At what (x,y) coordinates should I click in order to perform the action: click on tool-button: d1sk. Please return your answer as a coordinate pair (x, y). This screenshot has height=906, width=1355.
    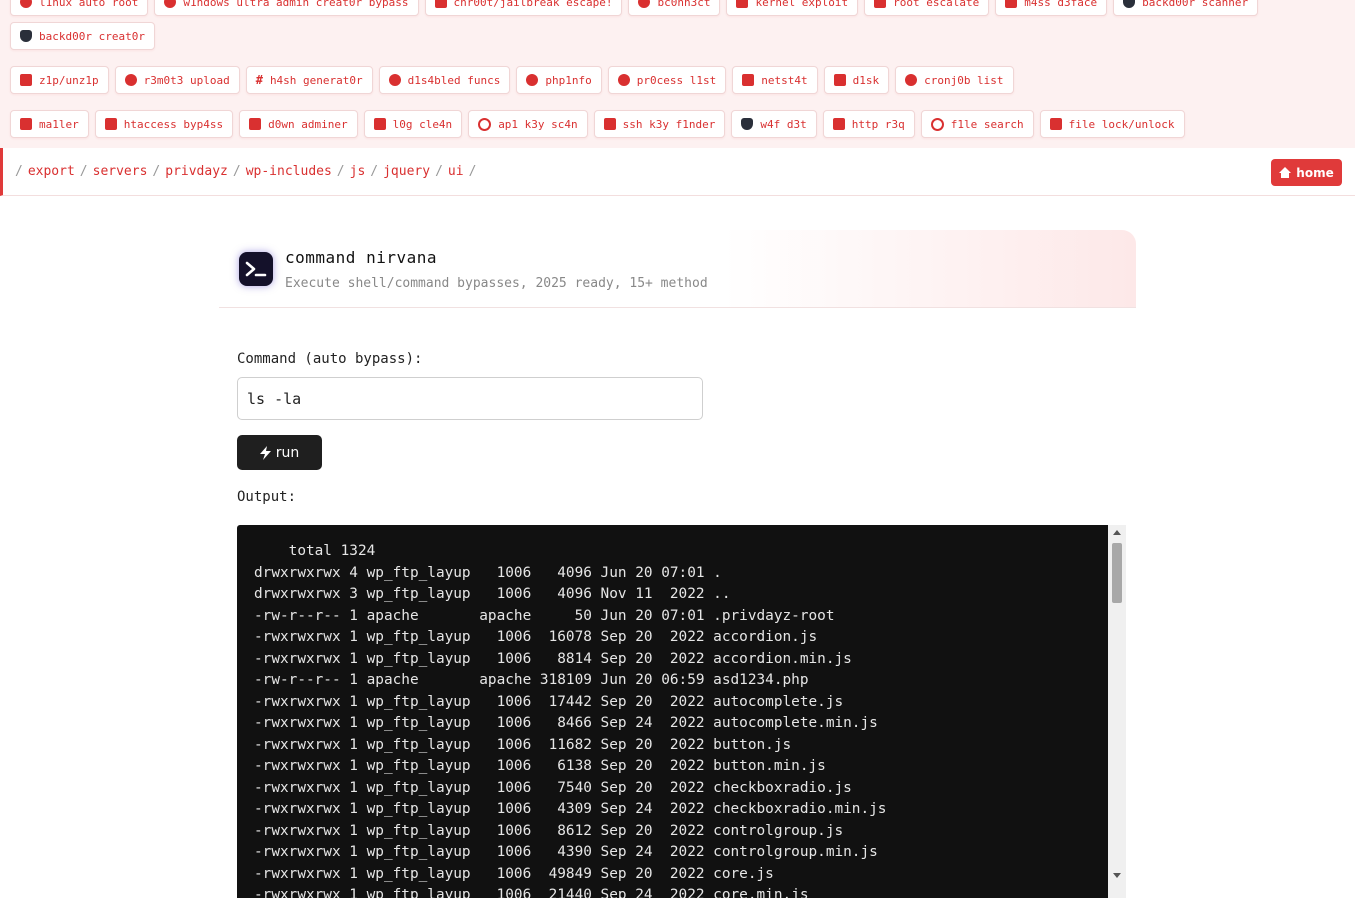
    Looking at the image, I should click on (856, 80).